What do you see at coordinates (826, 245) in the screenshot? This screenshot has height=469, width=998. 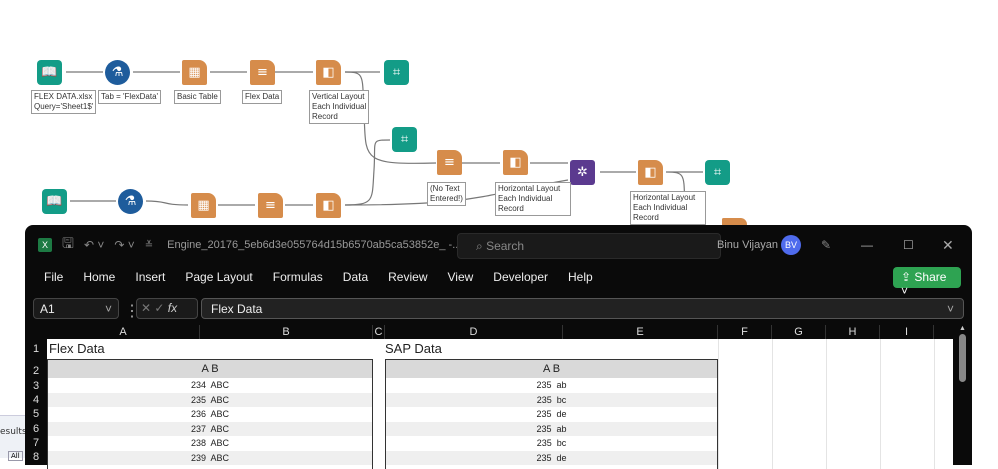 I see `coauthor-icon: ✎` at bounding box center [826, 245].